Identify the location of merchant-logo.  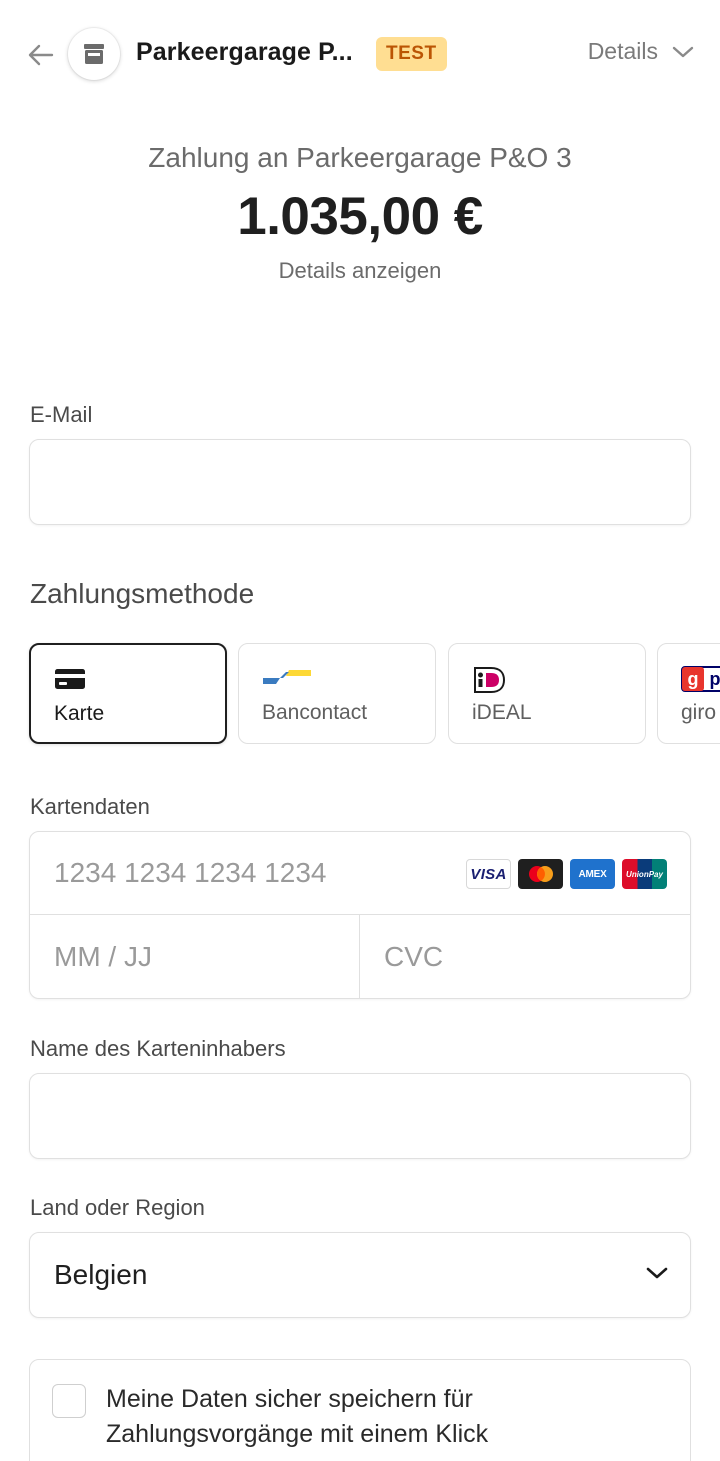
(94, 54).